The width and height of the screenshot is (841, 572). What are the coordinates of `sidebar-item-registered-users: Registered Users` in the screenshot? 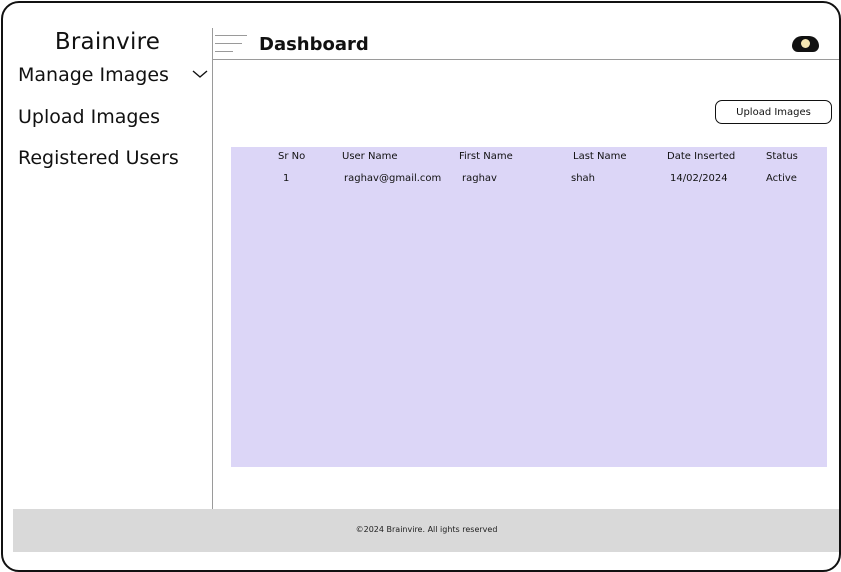 It's located at (98, 158).